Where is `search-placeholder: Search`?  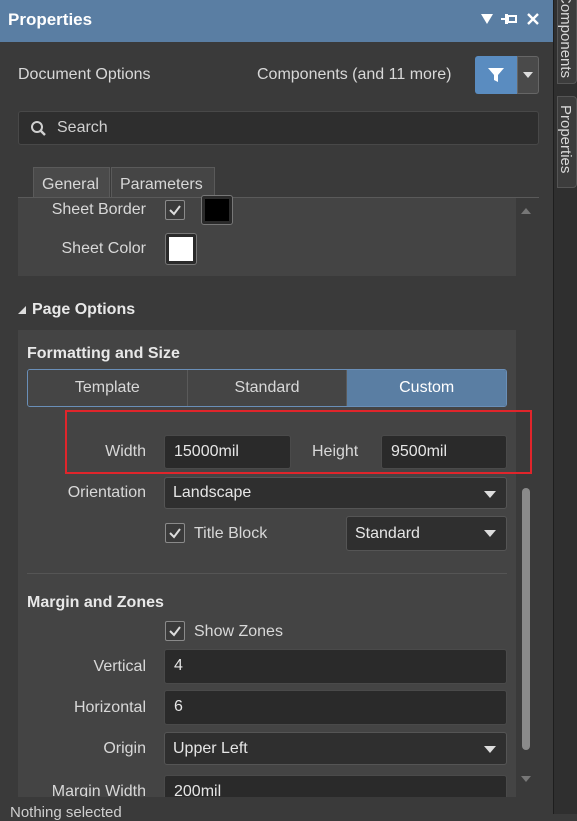 search-placeholder: Search is located at coordinates (82, 127).